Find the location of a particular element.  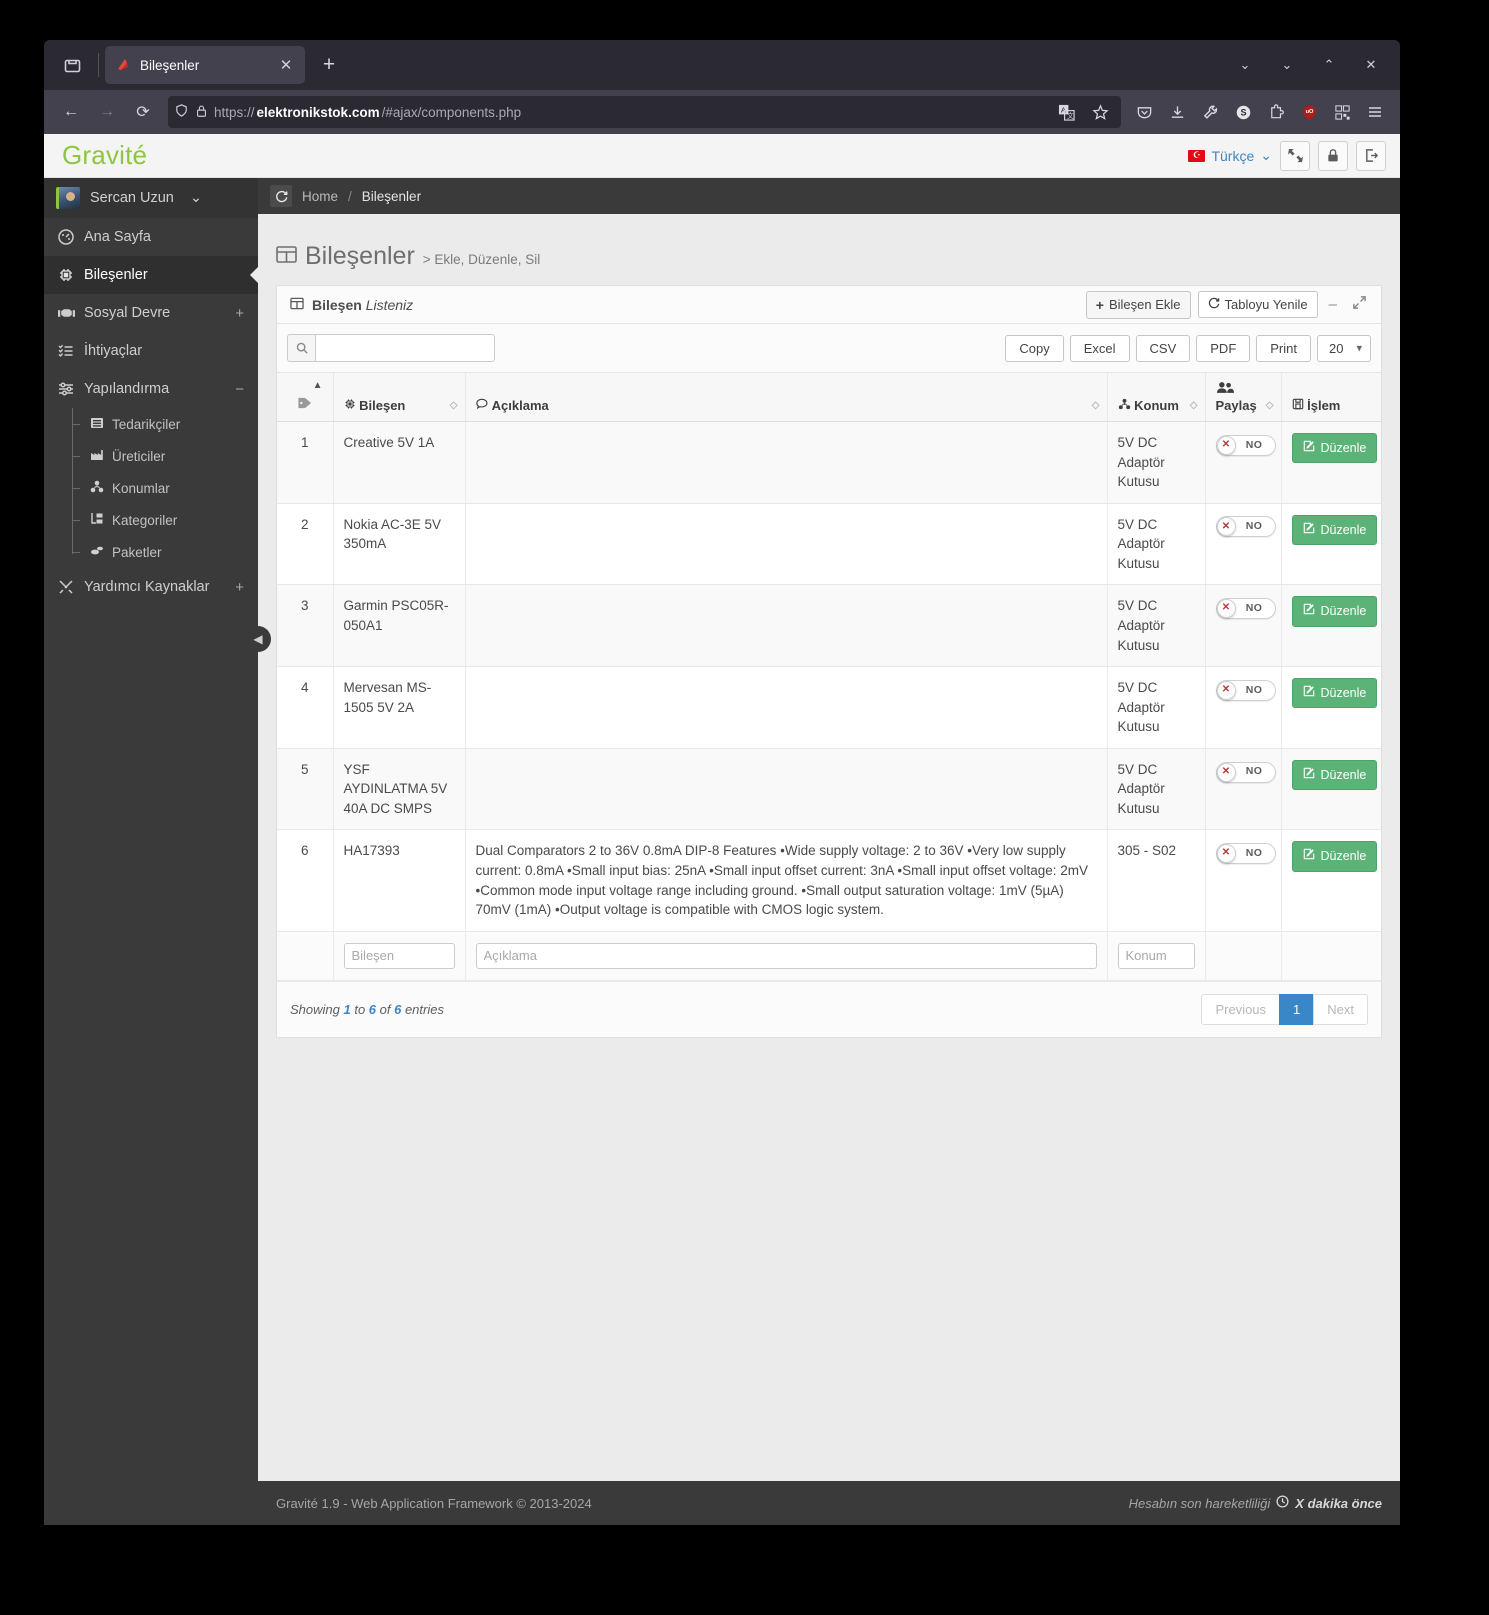

sidebar-item-paketler: Paketler is located at coordinates (165, 552).